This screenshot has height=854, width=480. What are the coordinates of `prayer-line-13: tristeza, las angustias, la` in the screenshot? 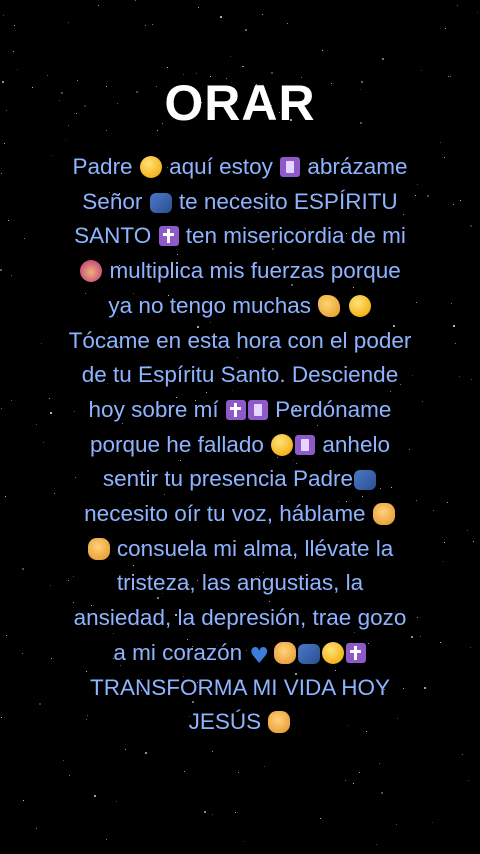 It's located at (240, 583).